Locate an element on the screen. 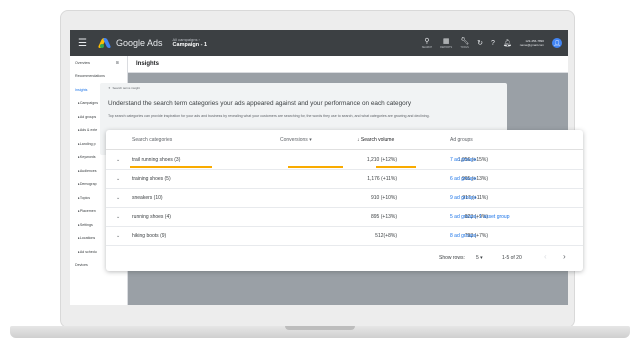  category-cell: sneakers (10) is located at coordinates (147, 198).